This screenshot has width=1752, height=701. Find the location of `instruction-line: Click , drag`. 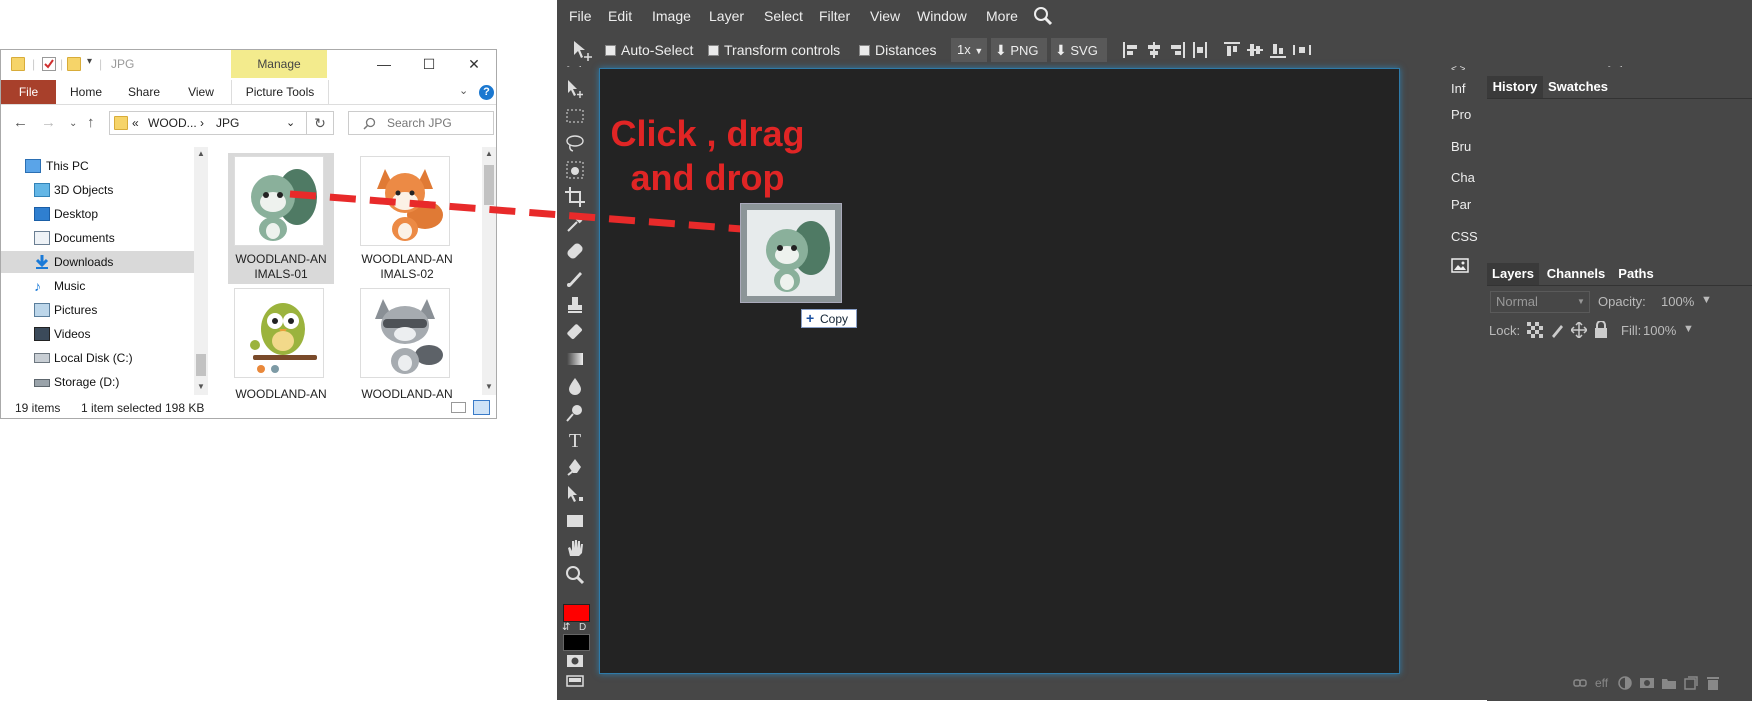

instruction-line: Click , drag is located at coordinates (707, 133).